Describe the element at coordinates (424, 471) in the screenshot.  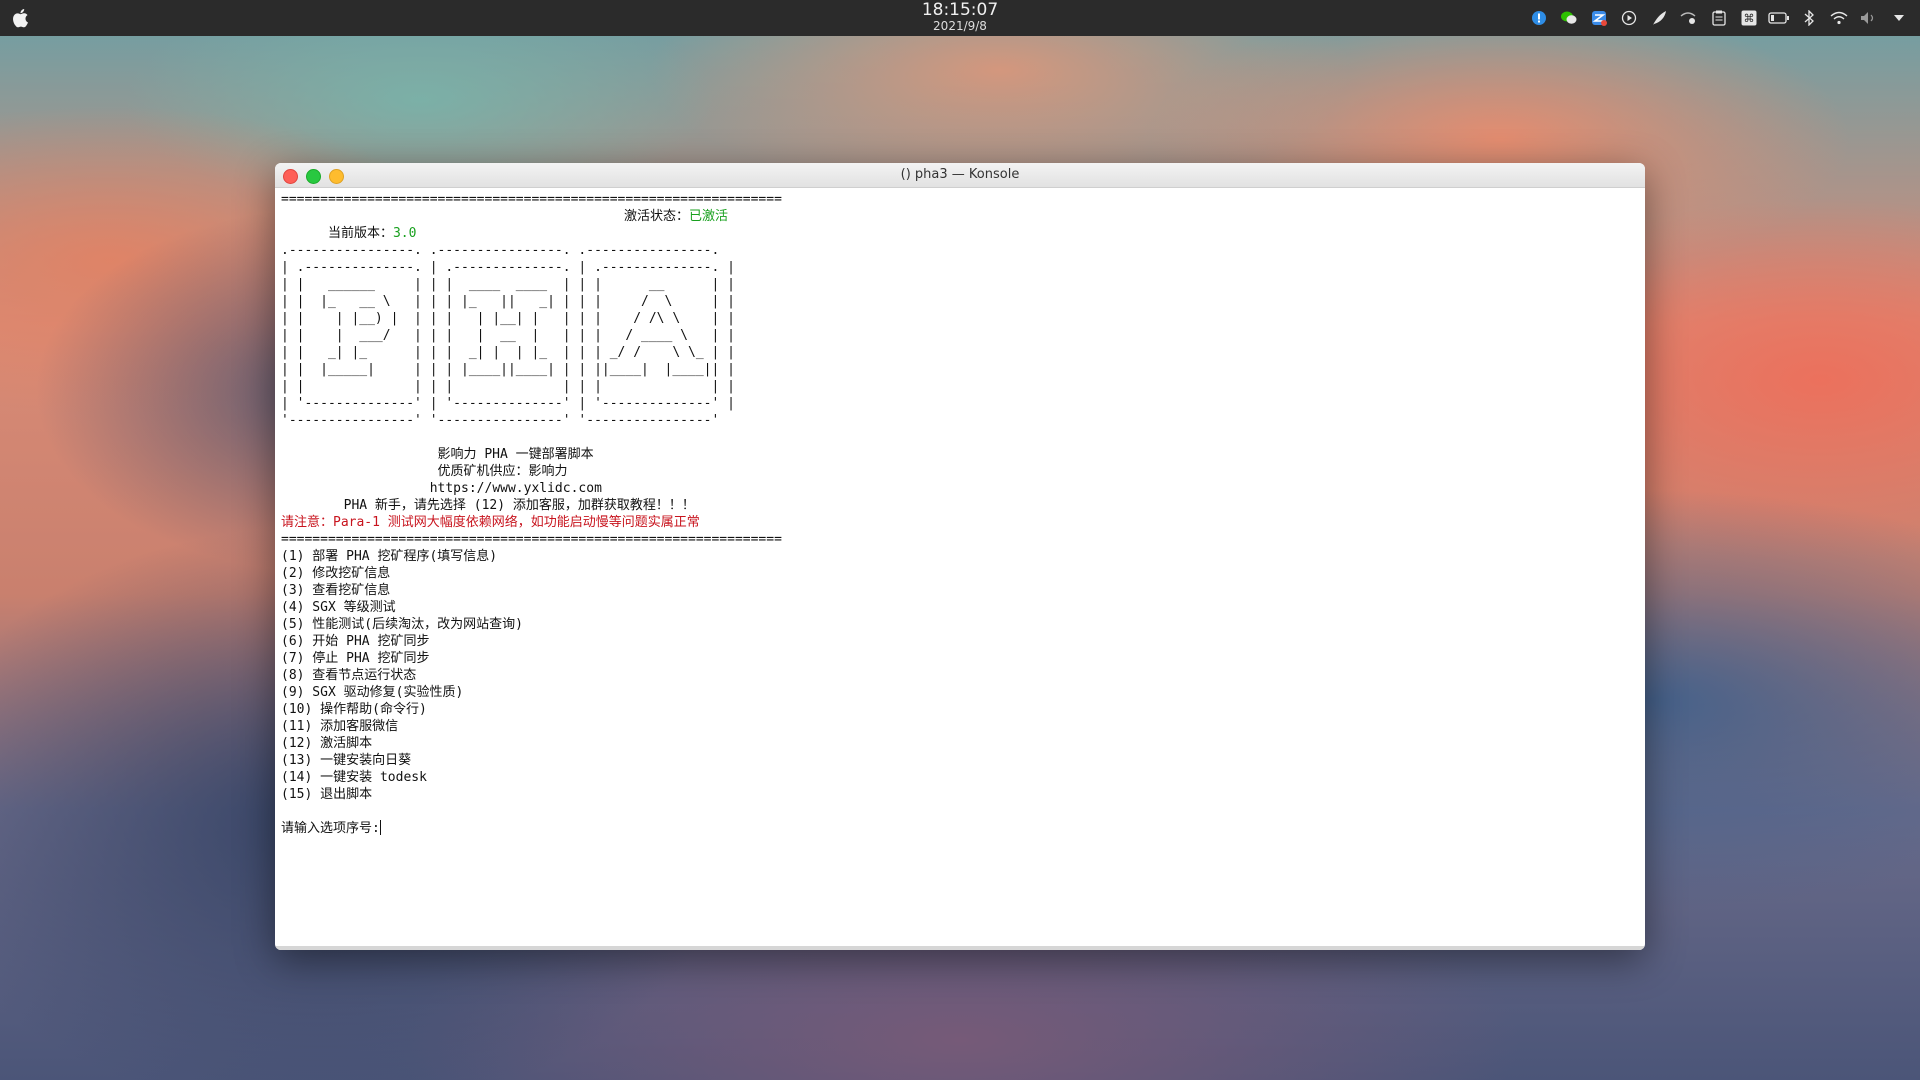
I see `intro-supplier: 优质矿机供应：影响力` at that location.